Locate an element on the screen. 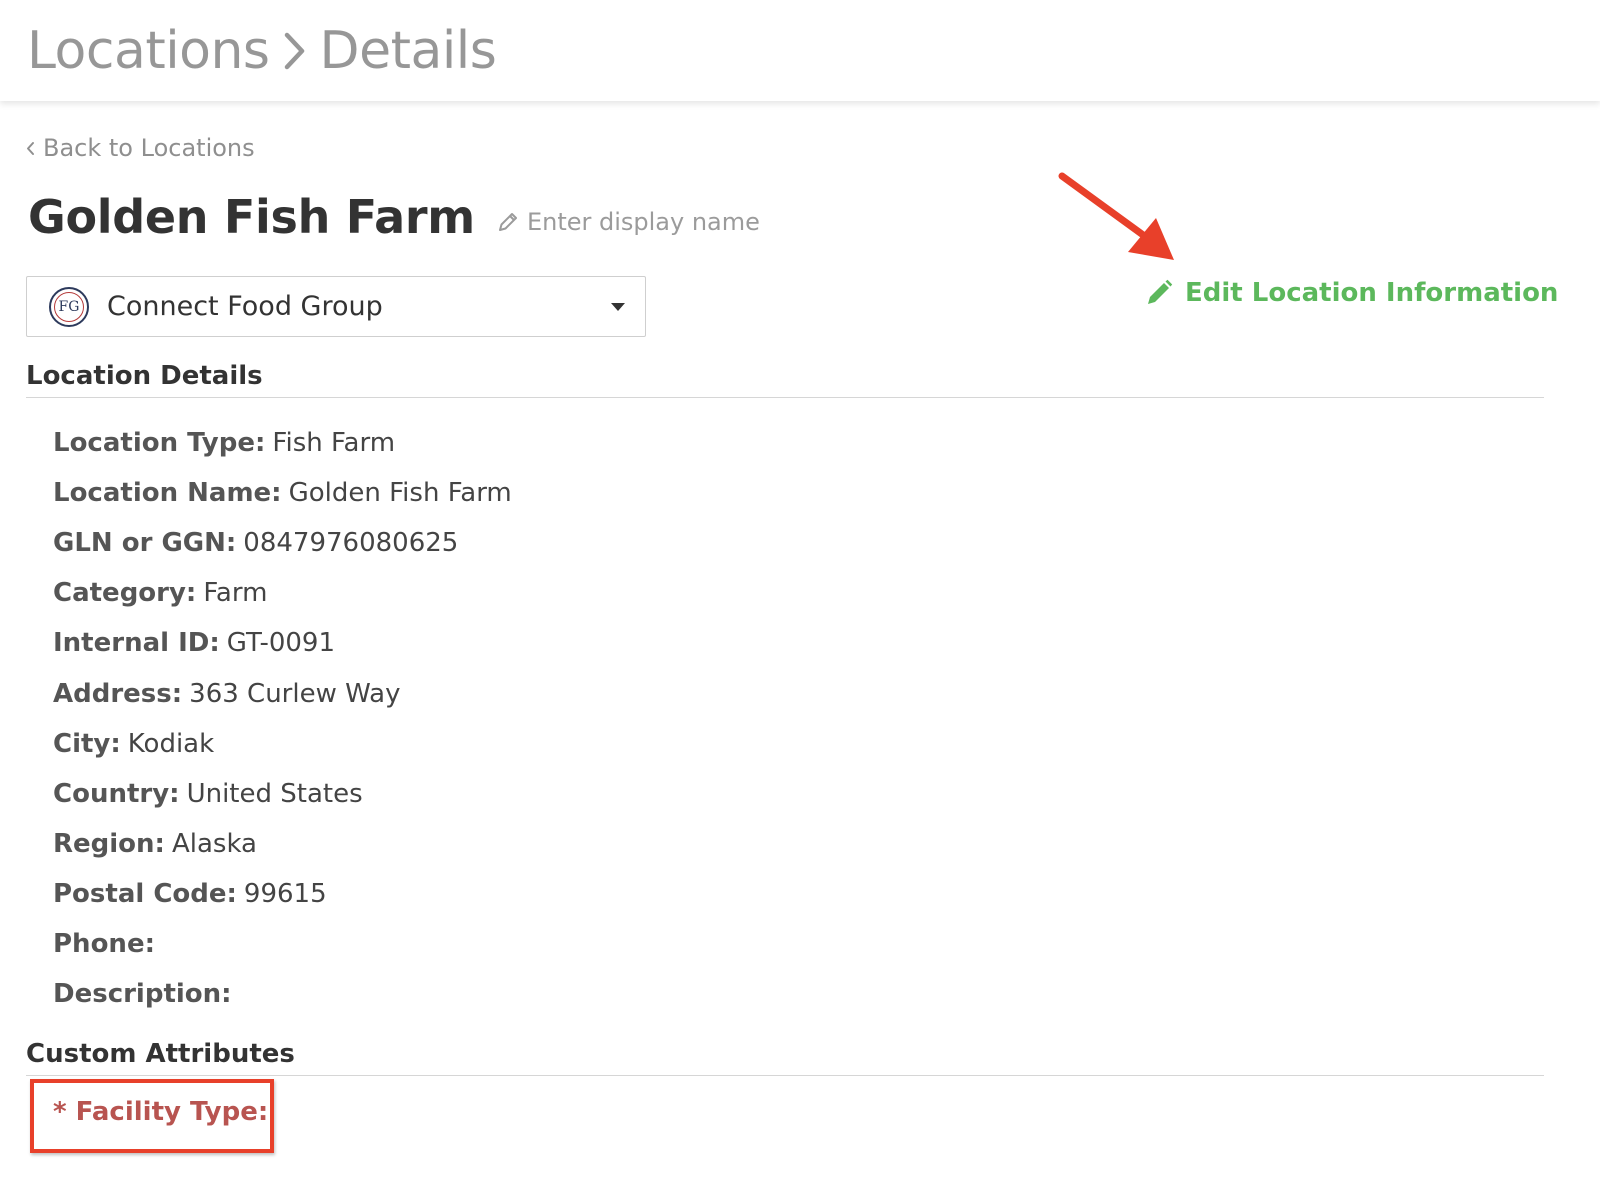 The height and width of the screenshot is (1183, 1600). edit-link-label: Edit Location Information is located at coordinates (1372, 293).